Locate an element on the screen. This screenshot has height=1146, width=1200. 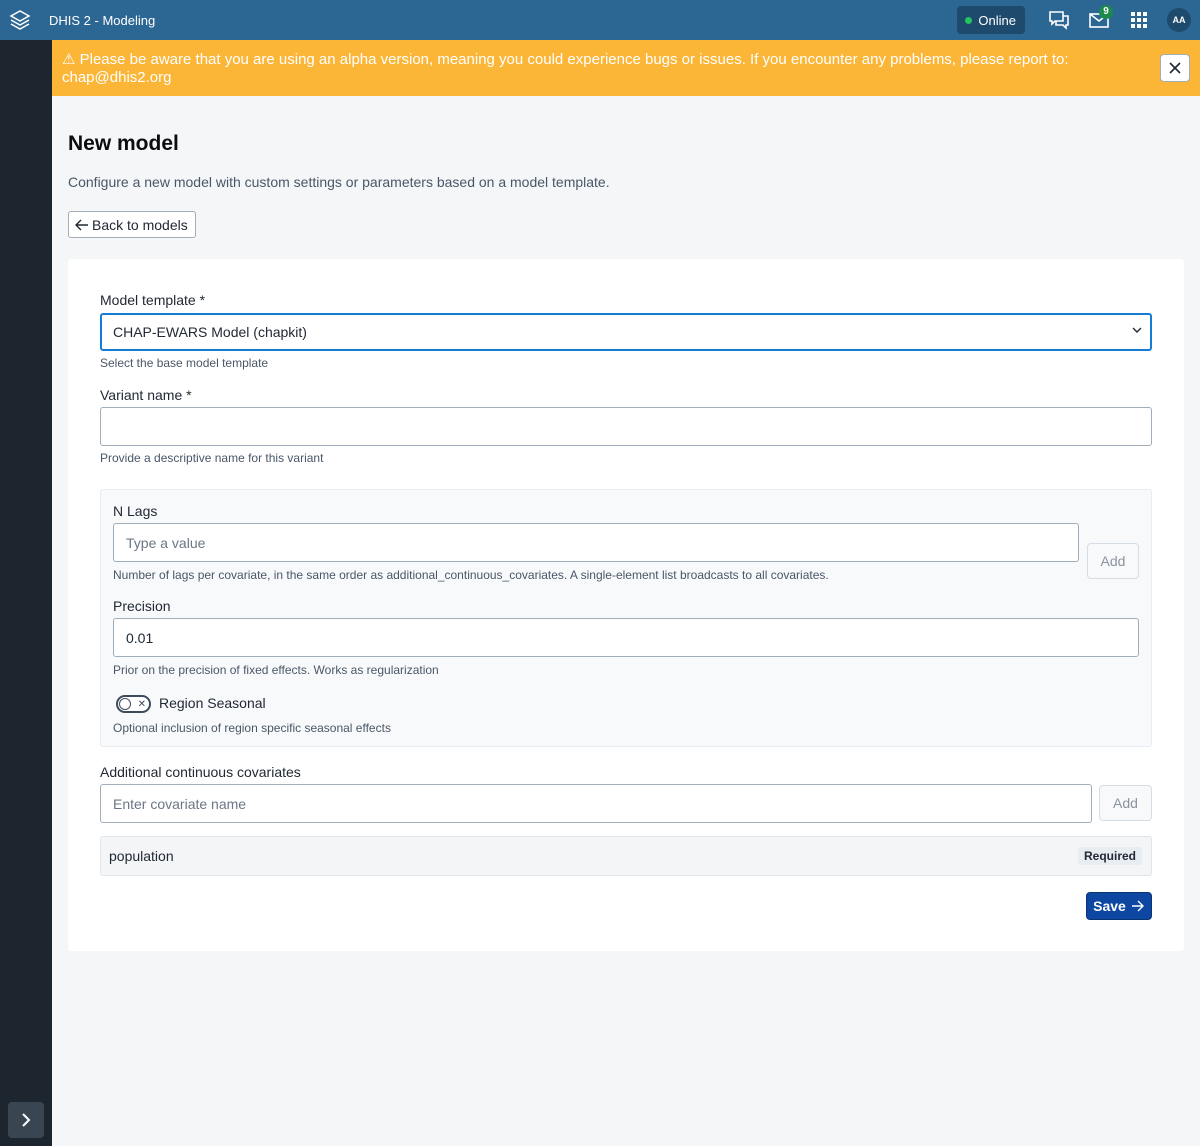
covariate-name-input: Enter covariate name is located at coordinates (596, 803).